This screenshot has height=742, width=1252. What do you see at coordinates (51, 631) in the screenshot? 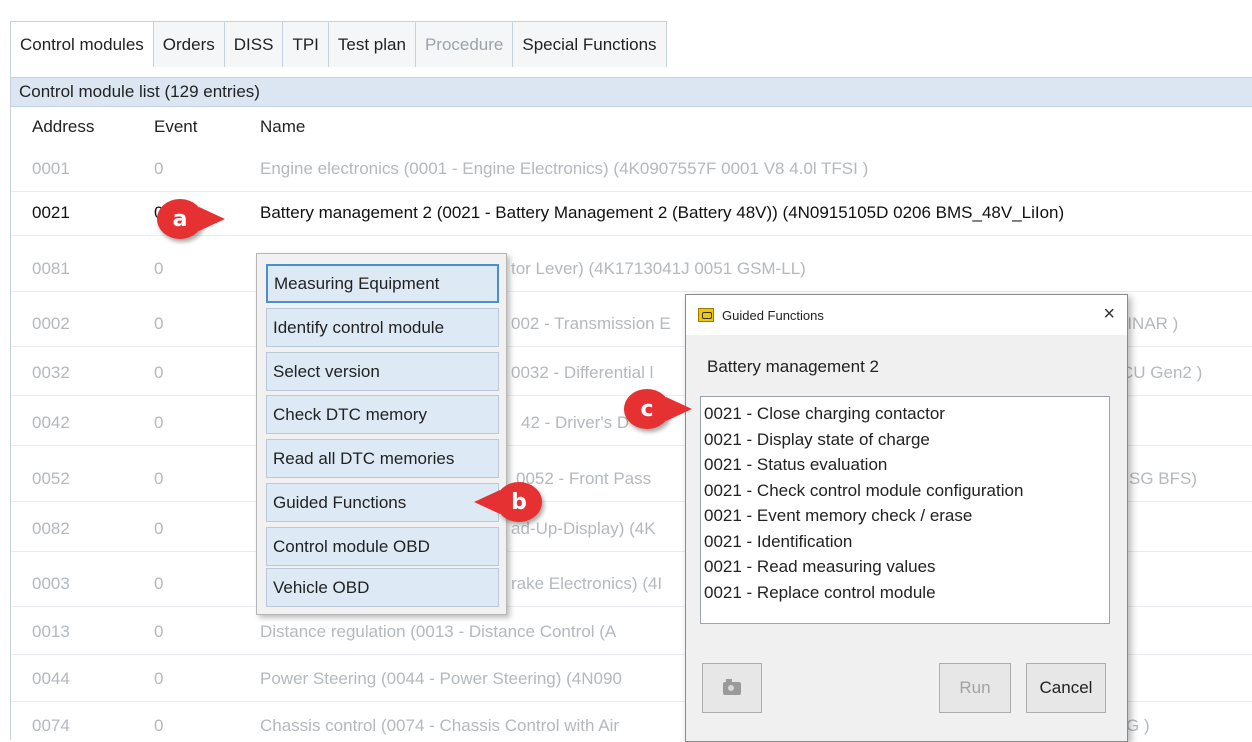
I see `row-address: 0013` at bounding box center [51, 631].